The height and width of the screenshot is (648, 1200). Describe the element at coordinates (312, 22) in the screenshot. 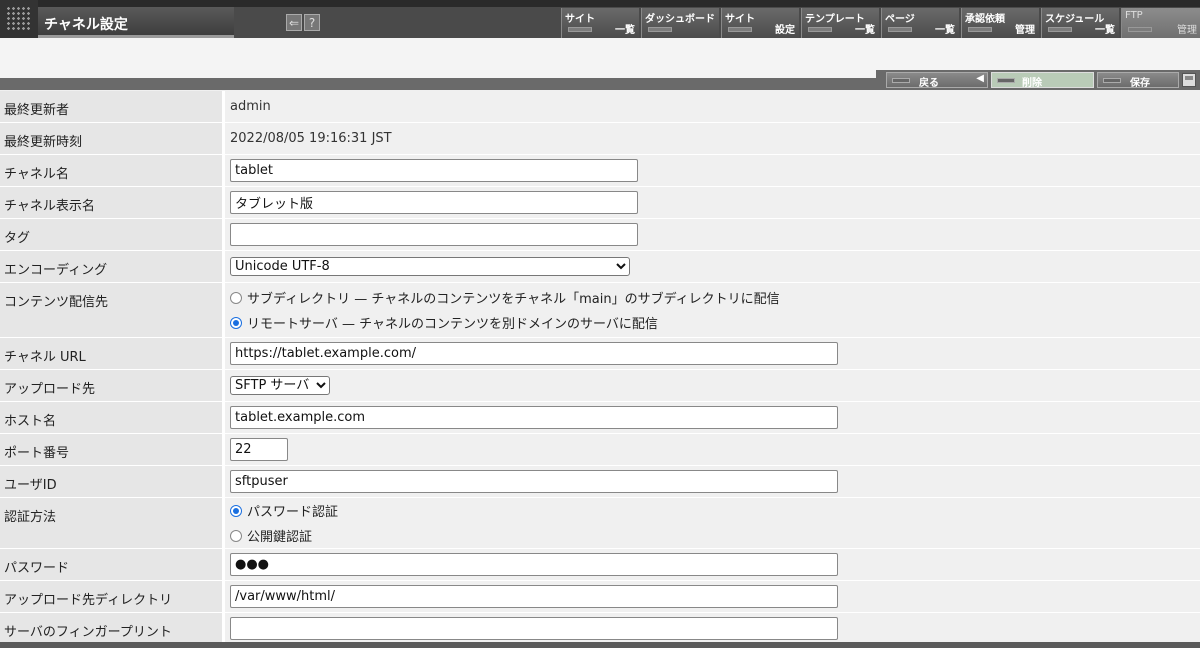

I see `help-icon: ?` at that location.